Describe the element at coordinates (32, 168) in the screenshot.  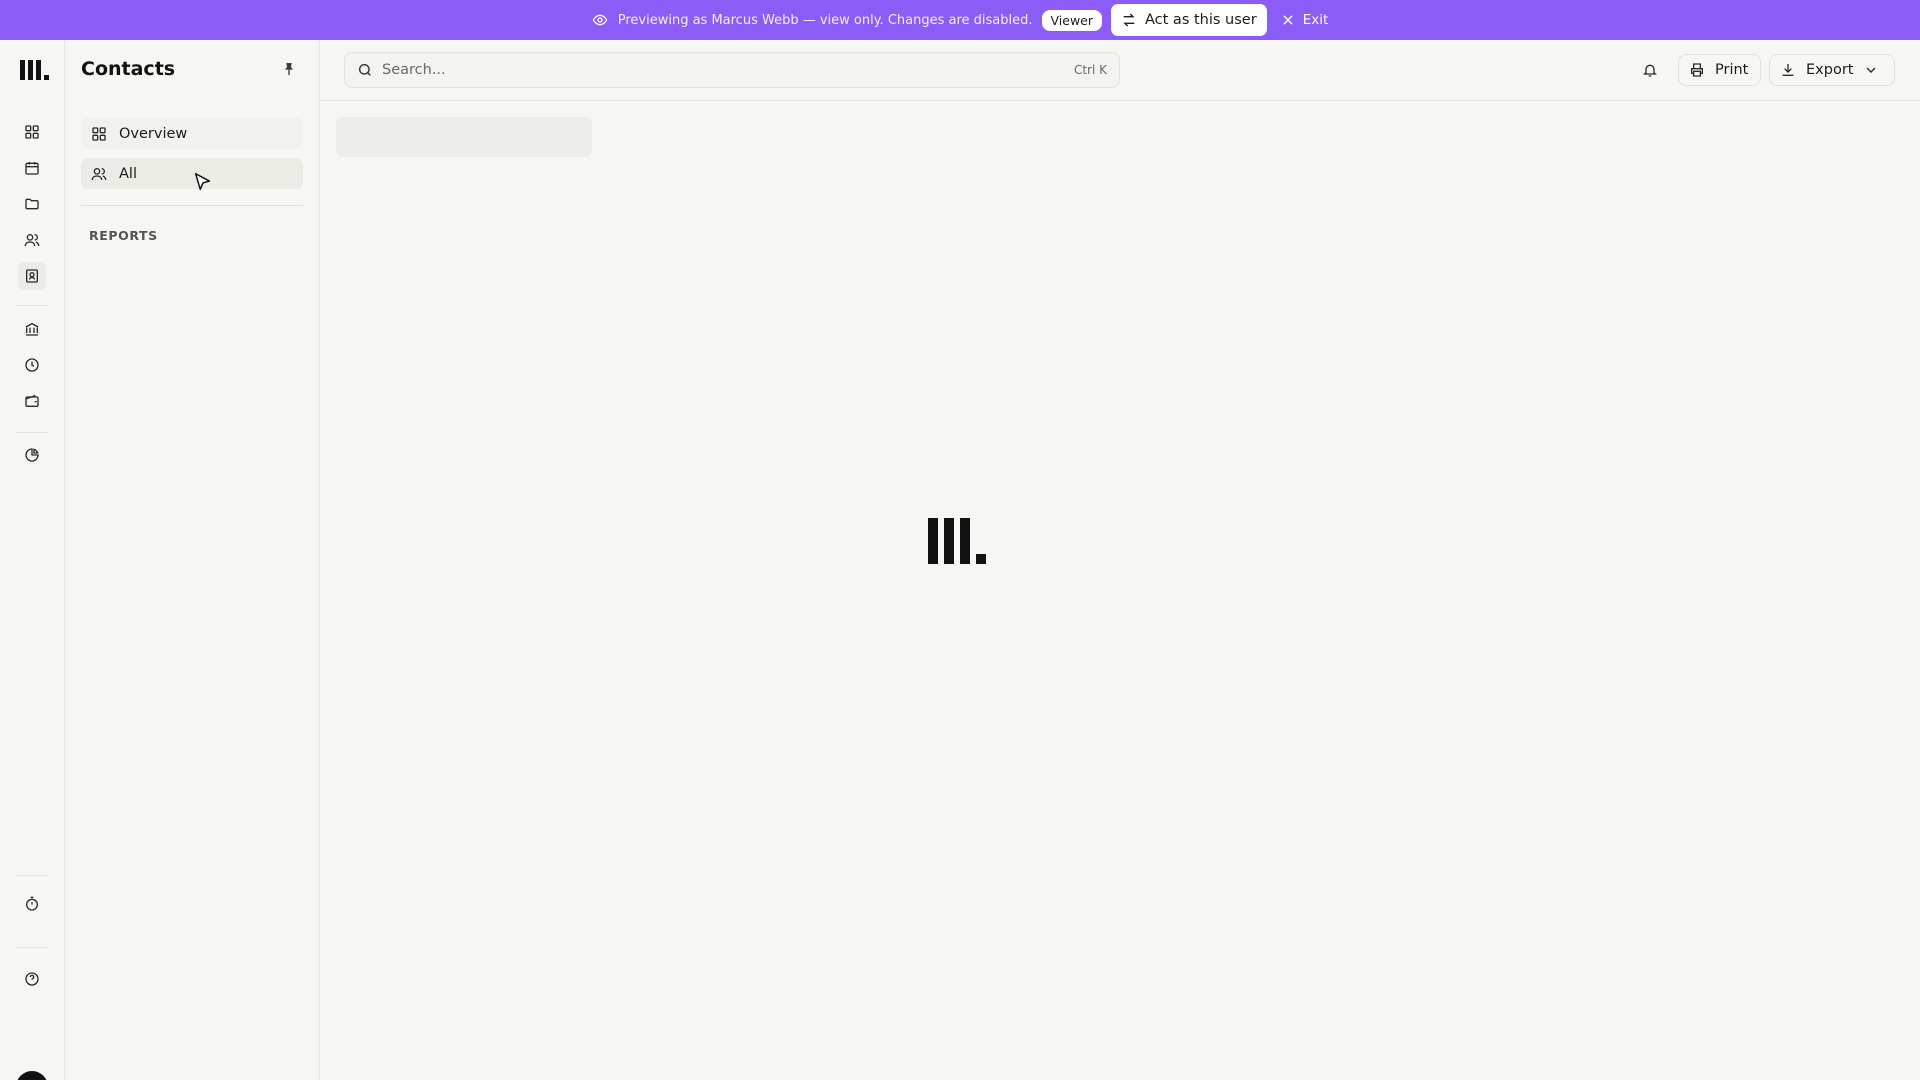
I see `calendar-icon` at that location.